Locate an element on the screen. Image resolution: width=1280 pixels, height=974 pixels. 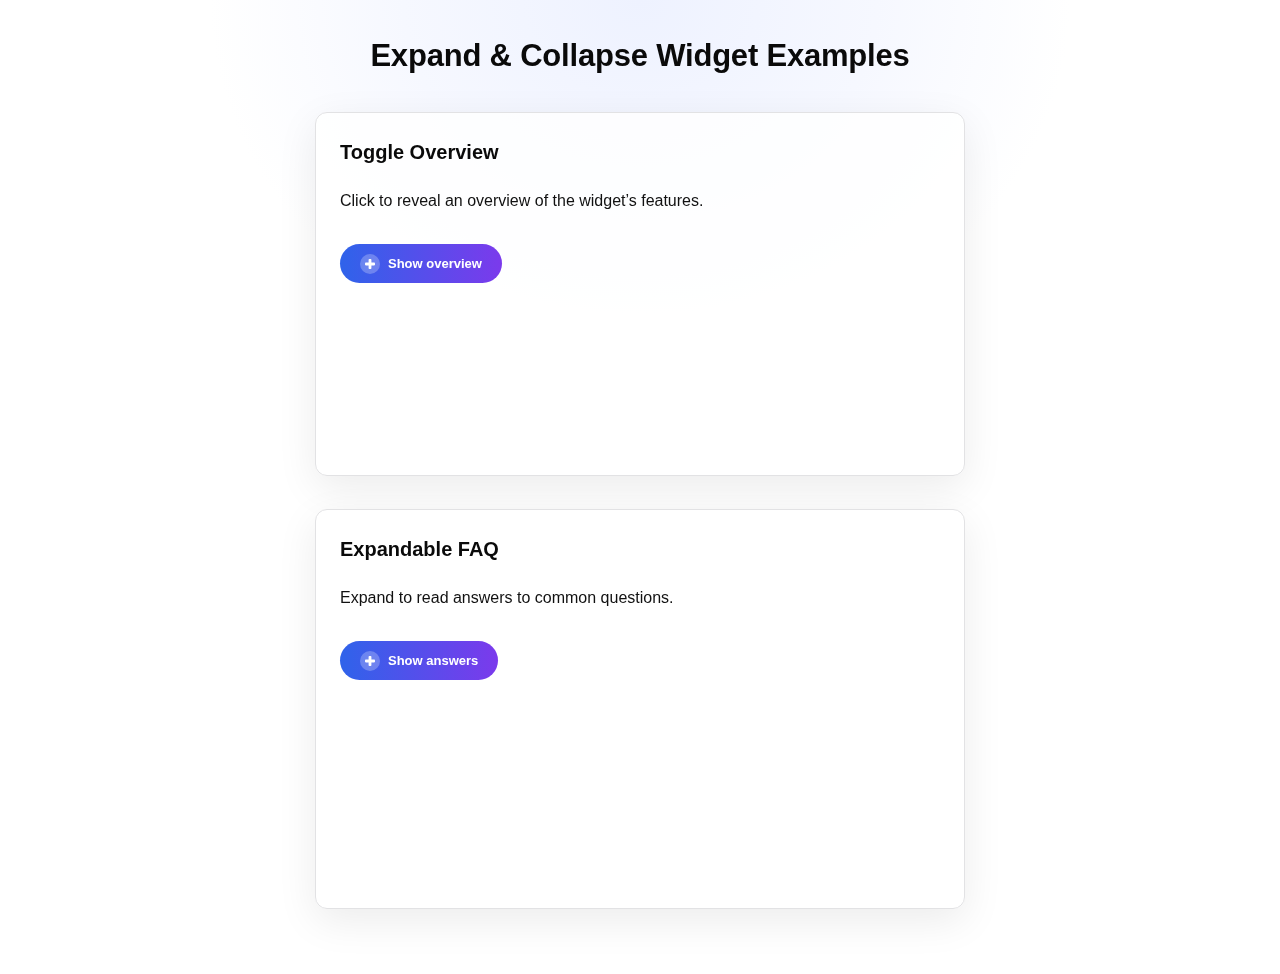
card-title: Expandable FAQ is located at coordinates (419, 549).